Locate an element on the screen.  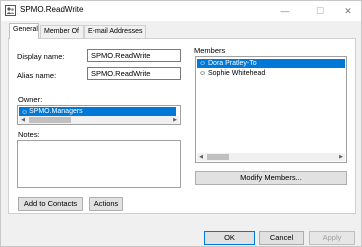
member-name: Sophie Whitehead is located at coordinates (237, 73).